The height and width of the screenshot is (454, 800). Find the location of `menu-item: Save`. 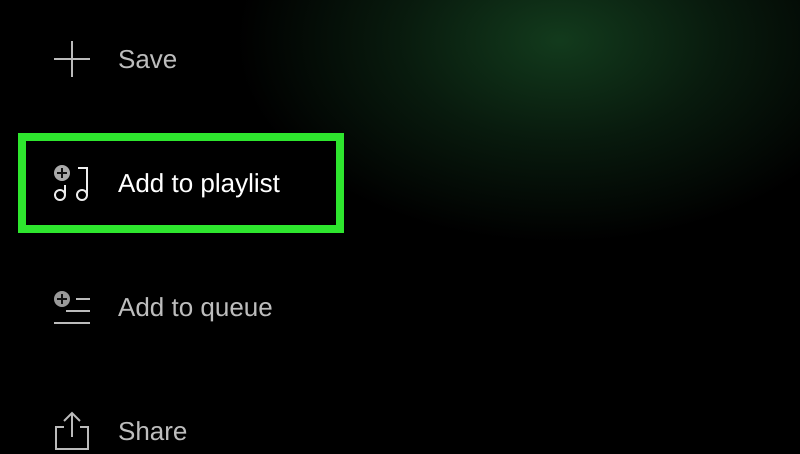

menu-item: Save is located at coordinates (181, 59).